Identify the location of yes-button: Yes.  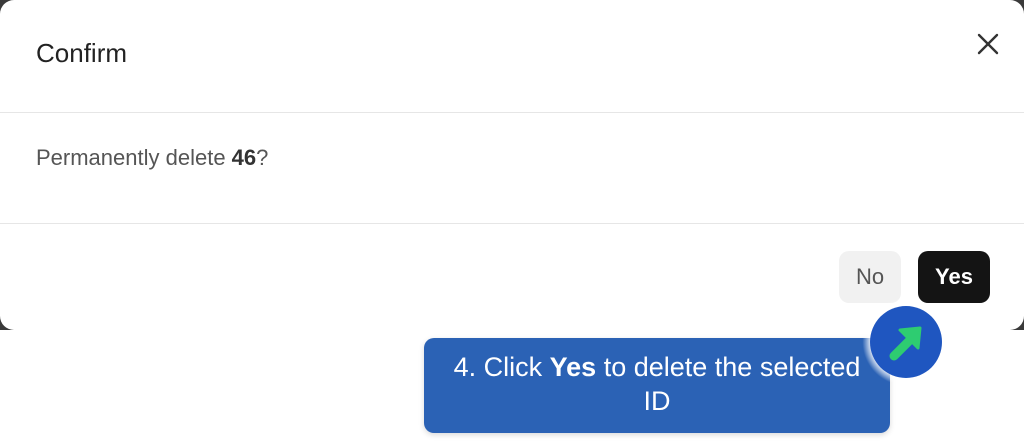
(954, 277).